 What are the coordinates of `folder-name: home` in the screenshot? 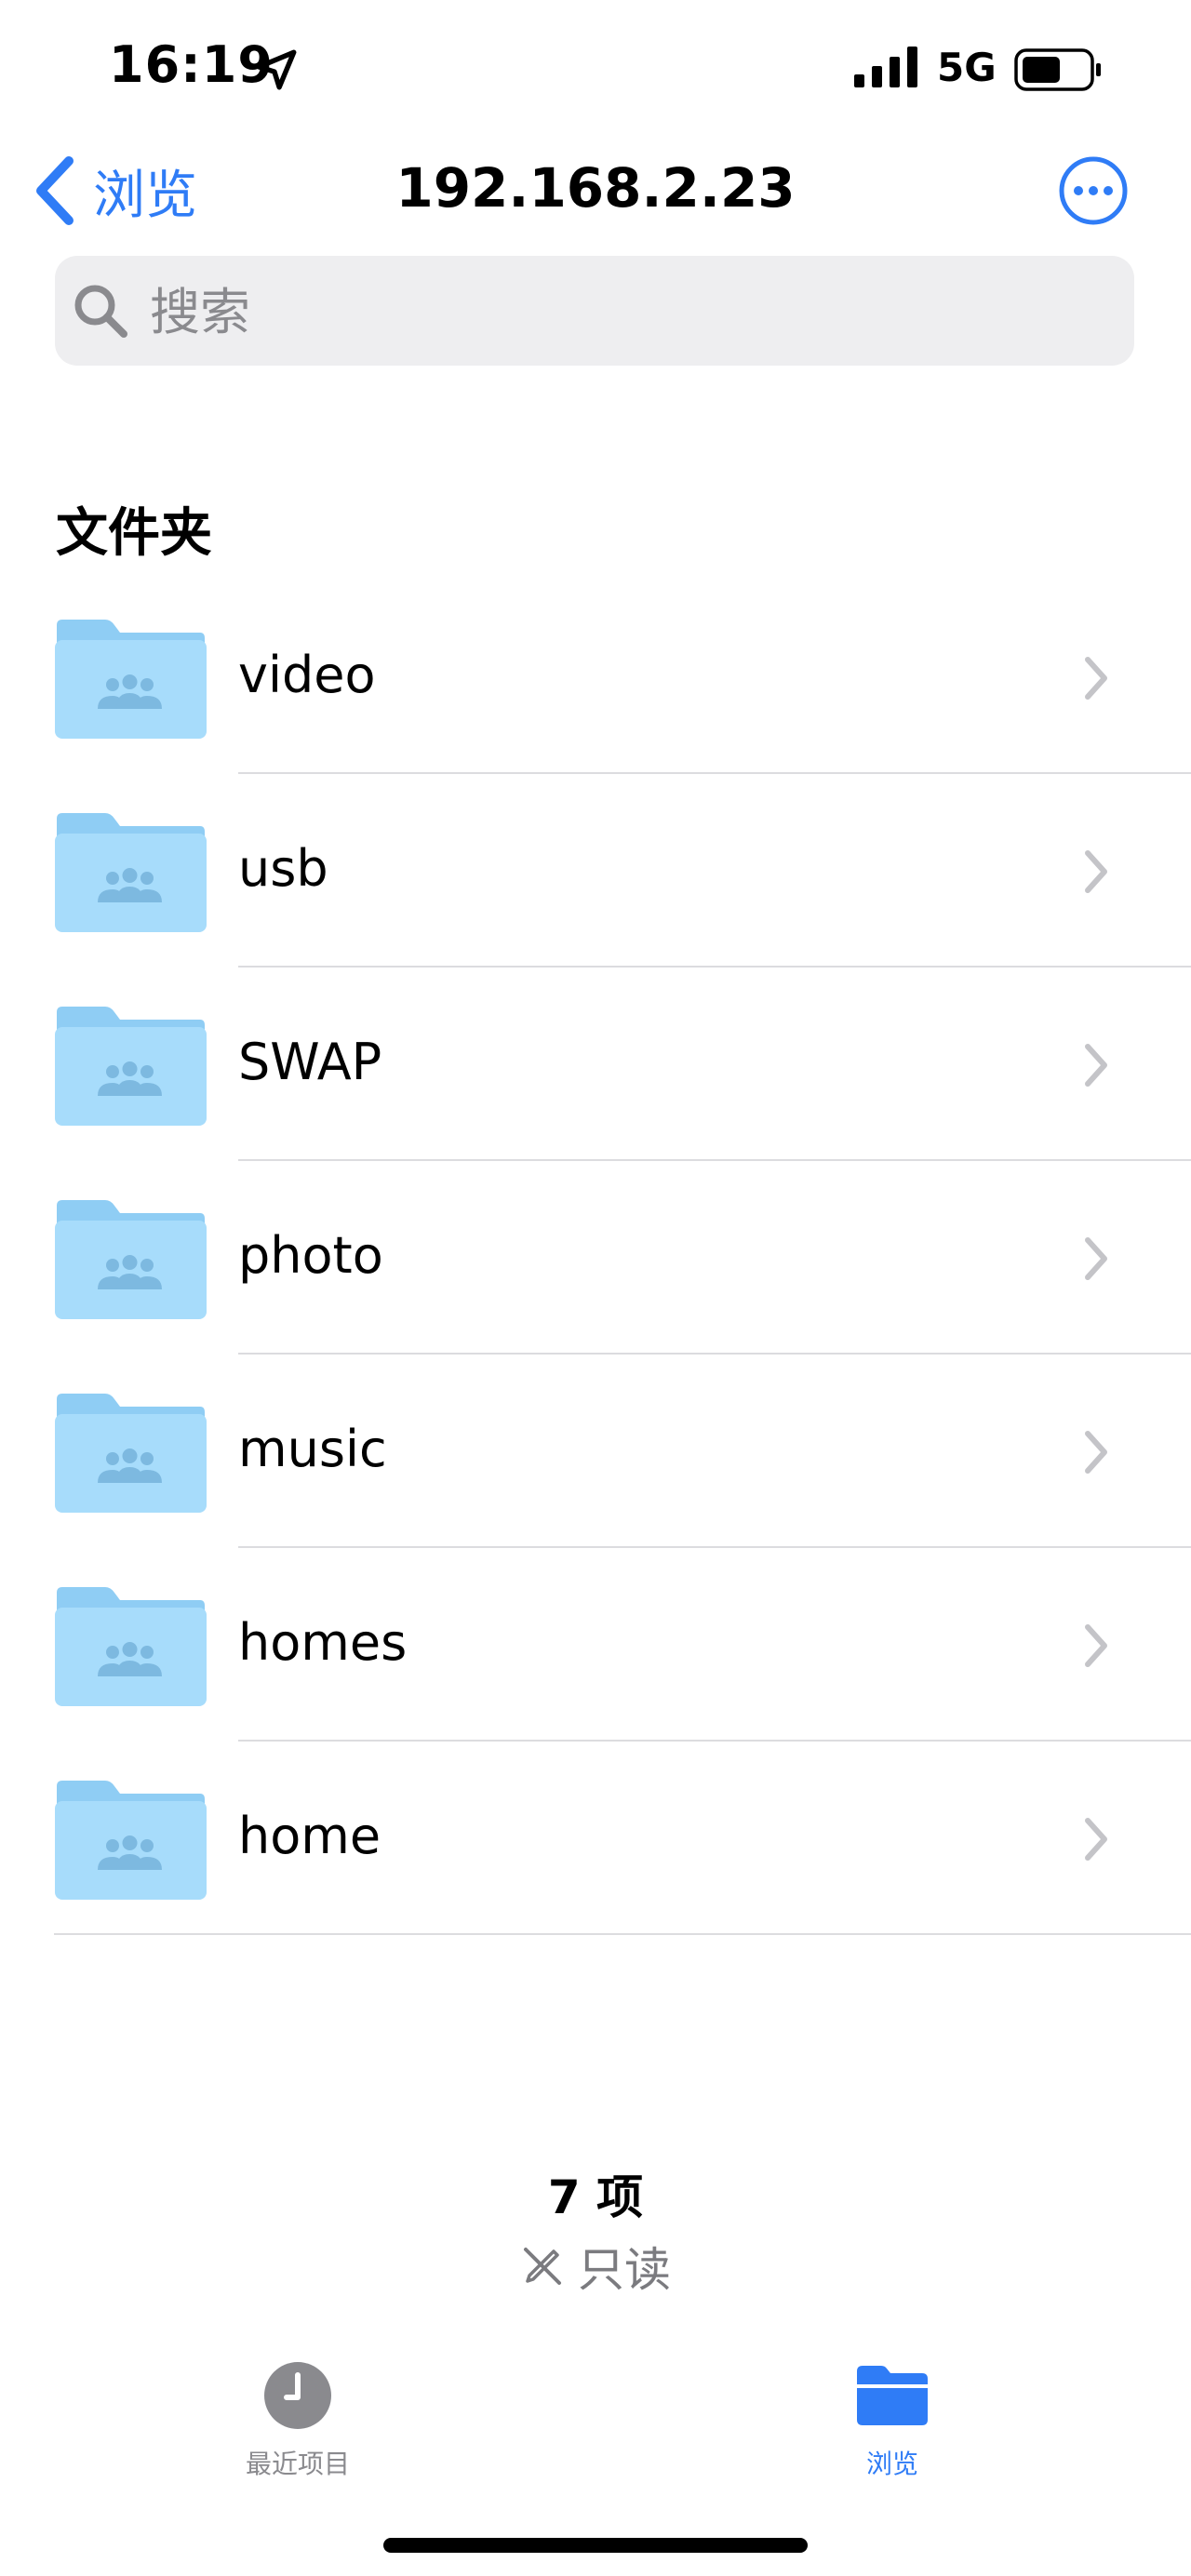 It's located at (309, 1836).